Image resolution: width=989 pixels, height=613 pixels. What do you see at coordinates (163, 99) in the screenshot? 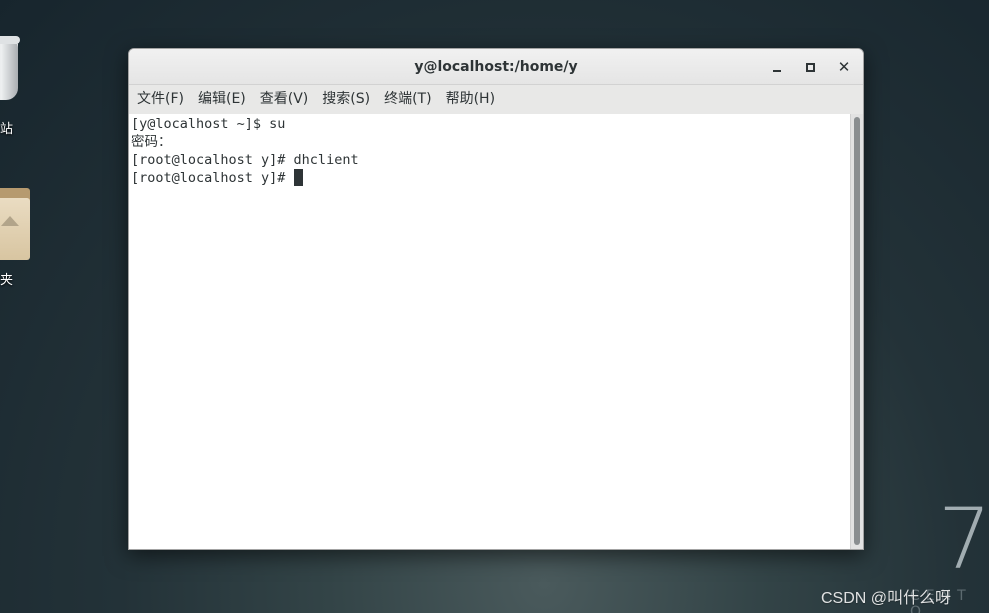
I see `menu-file: 文件(F)` at bounding box center [163, 99].